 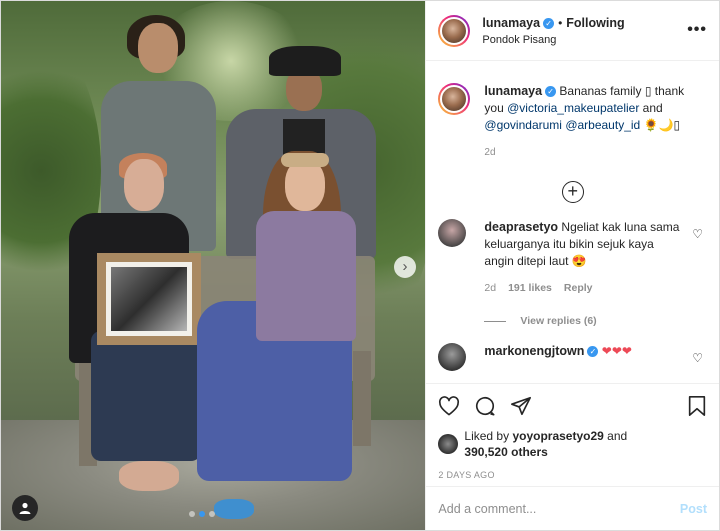 I want to click on comment-username: deaprasetyo, so click(x=521, y=227).